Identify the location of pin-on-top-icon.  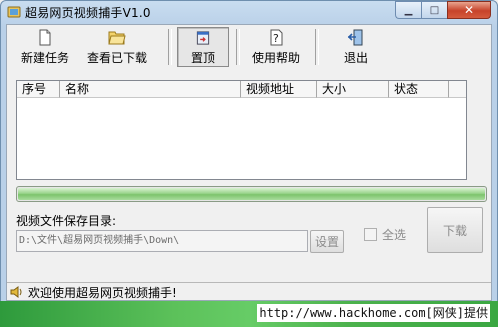
(203, 38).